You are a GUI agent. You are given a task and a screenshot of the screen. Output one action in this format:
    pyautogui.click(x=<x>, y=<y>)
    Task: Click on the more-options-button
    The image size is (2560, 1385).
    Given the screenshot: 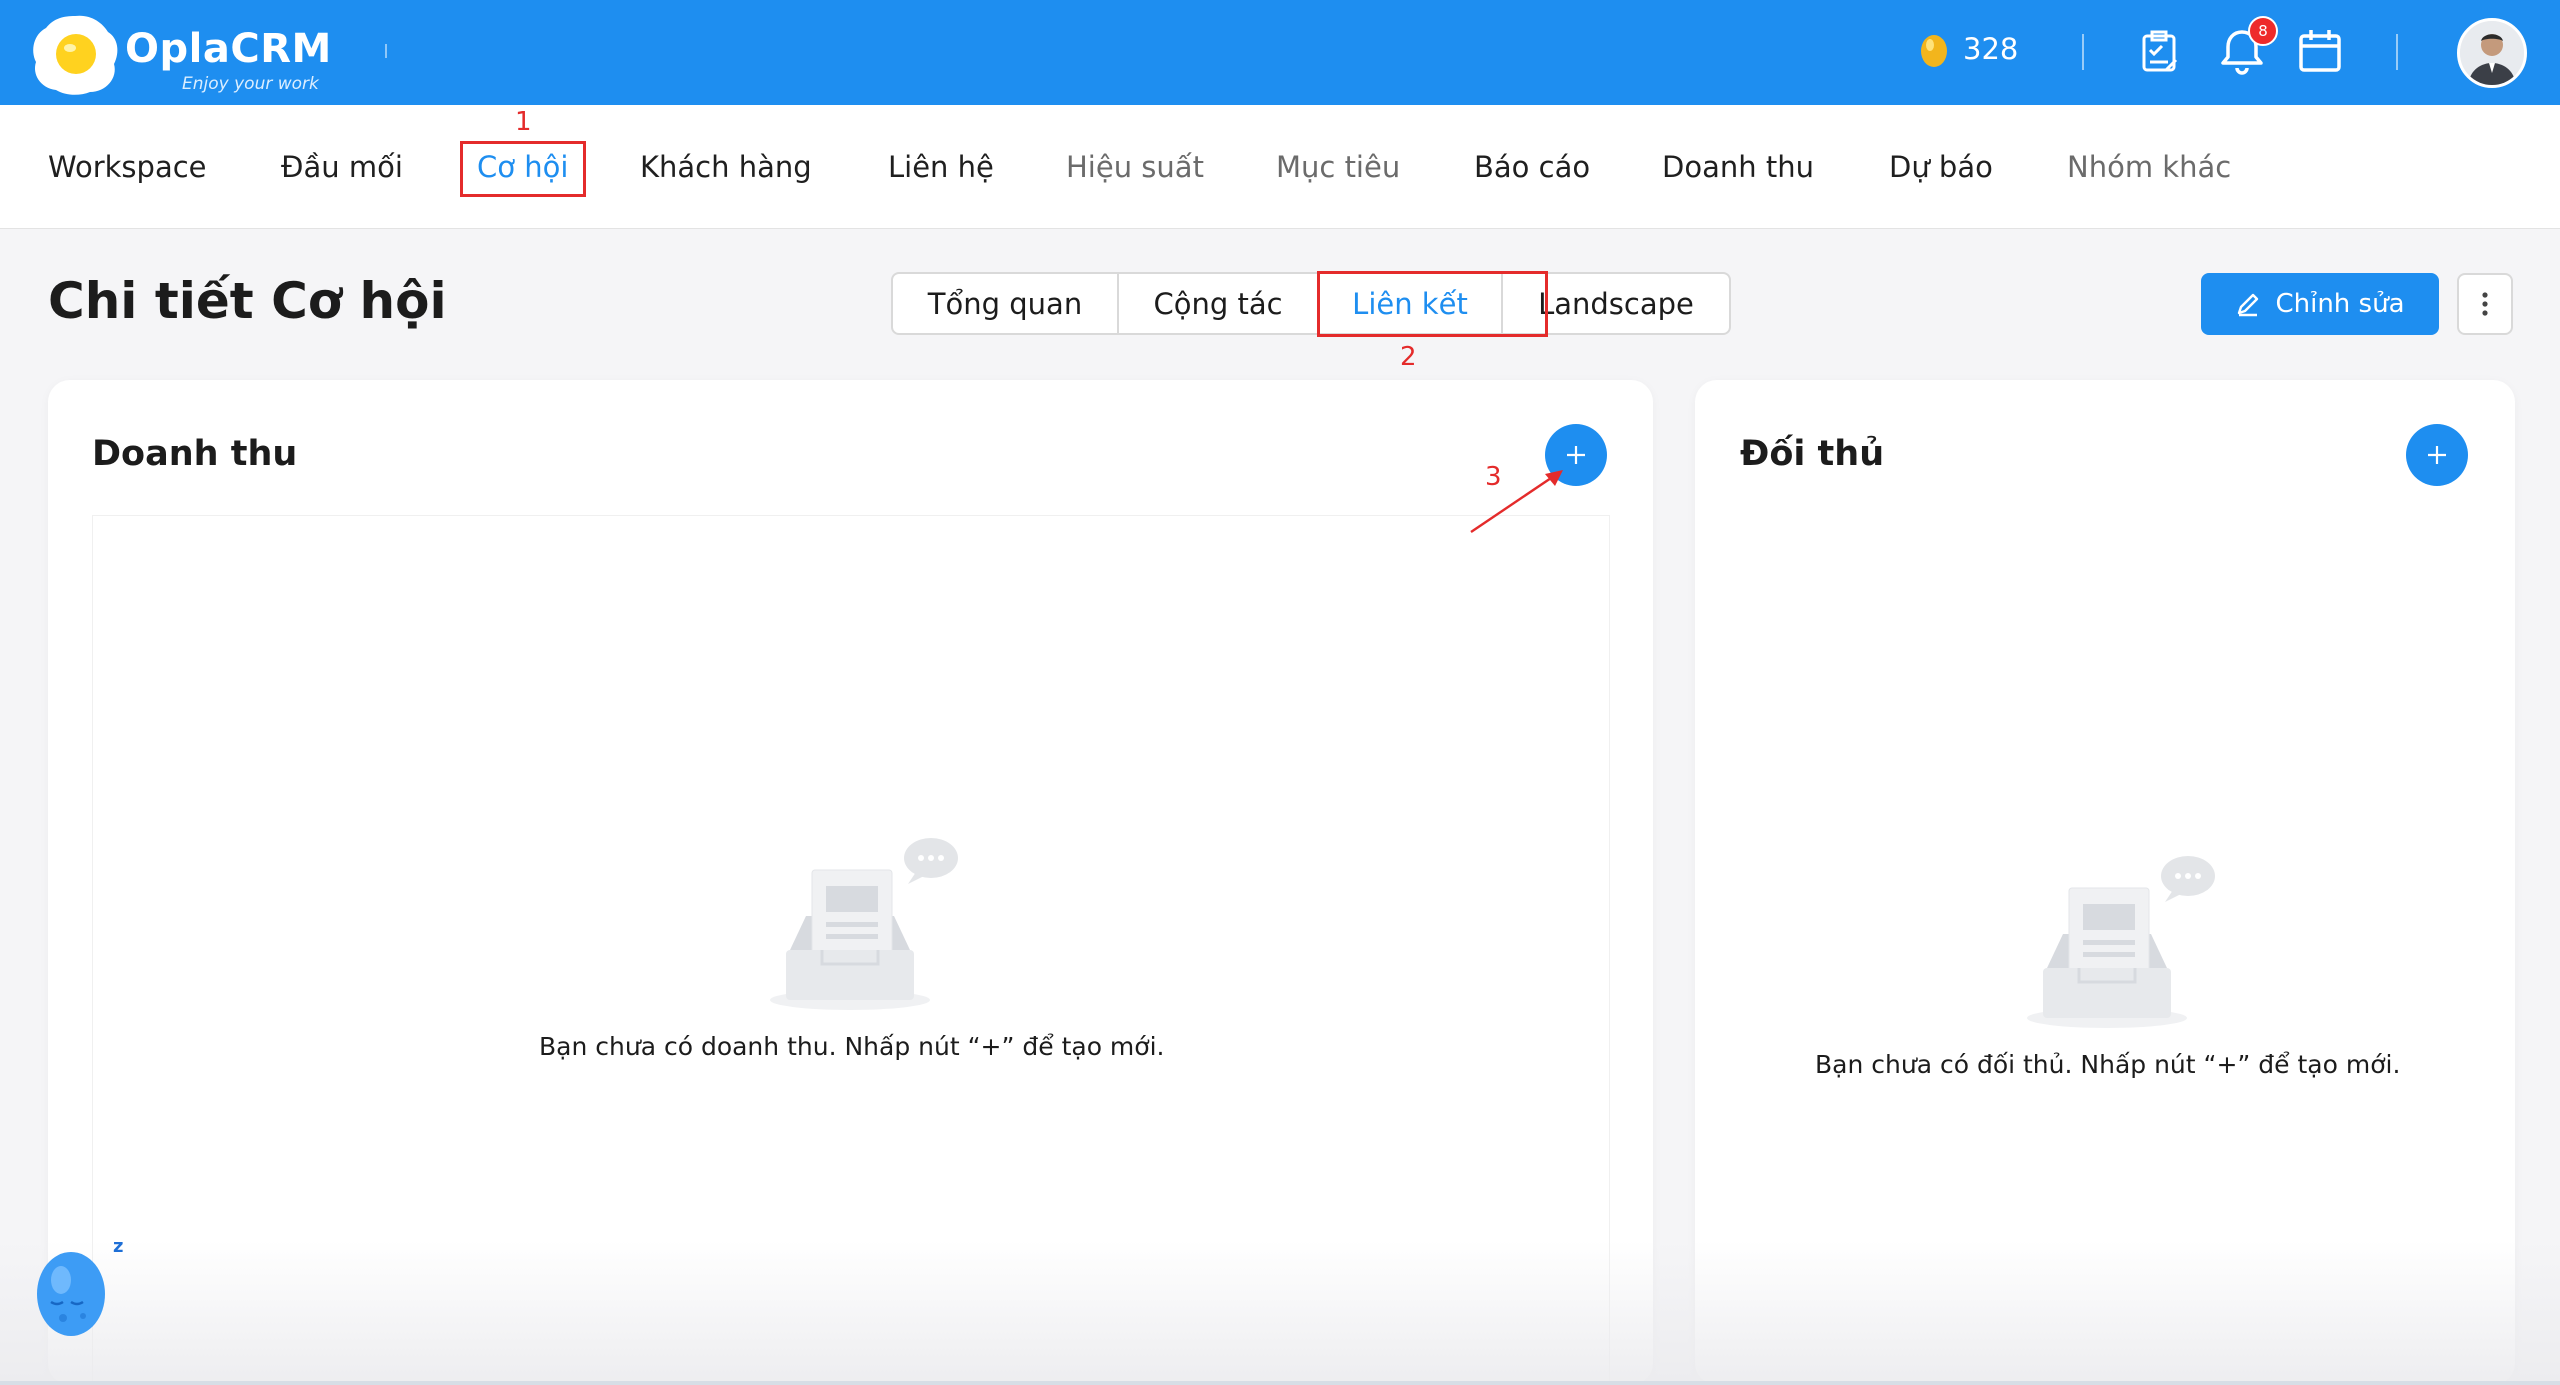 What is the action you would take?
    pyautogui.click(x=2485, y=304)
    